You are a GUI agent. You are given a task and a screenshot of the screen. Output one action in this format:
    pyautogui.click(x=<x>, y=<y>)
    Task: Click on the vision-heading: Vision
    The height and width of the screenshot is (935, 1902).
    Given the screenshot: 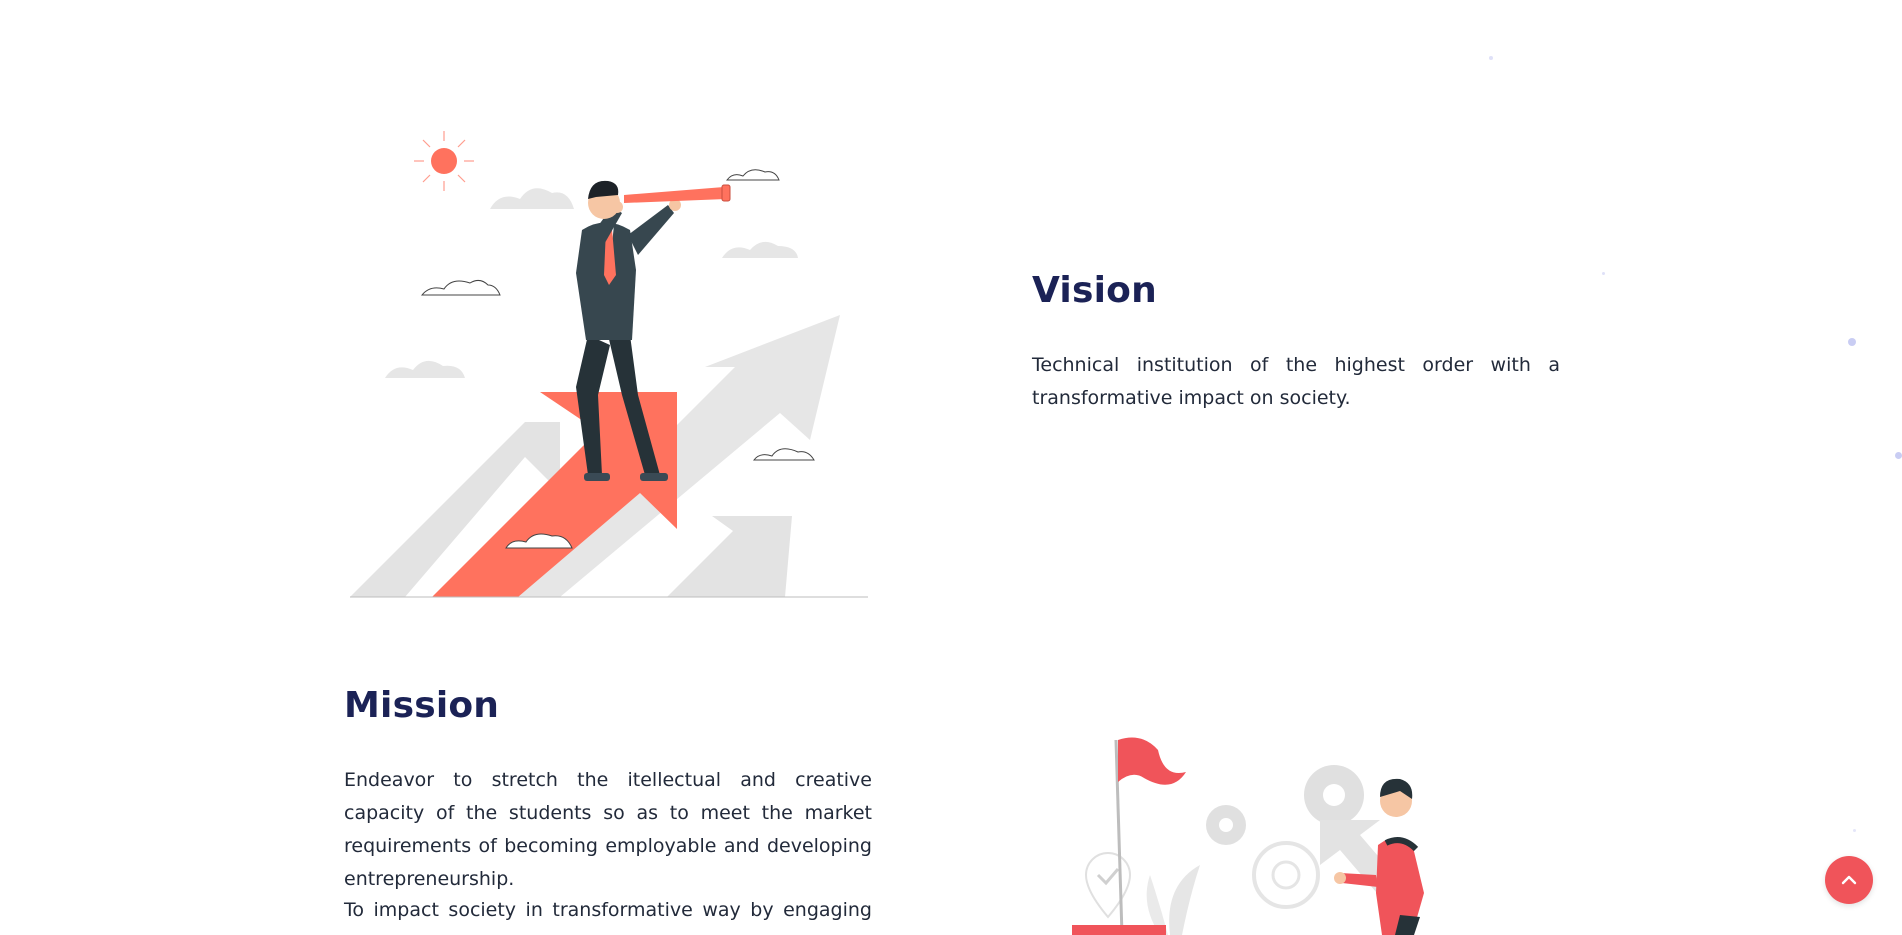 What is the action you would take?
    pyautogui.click(x=1094, y=290)
    